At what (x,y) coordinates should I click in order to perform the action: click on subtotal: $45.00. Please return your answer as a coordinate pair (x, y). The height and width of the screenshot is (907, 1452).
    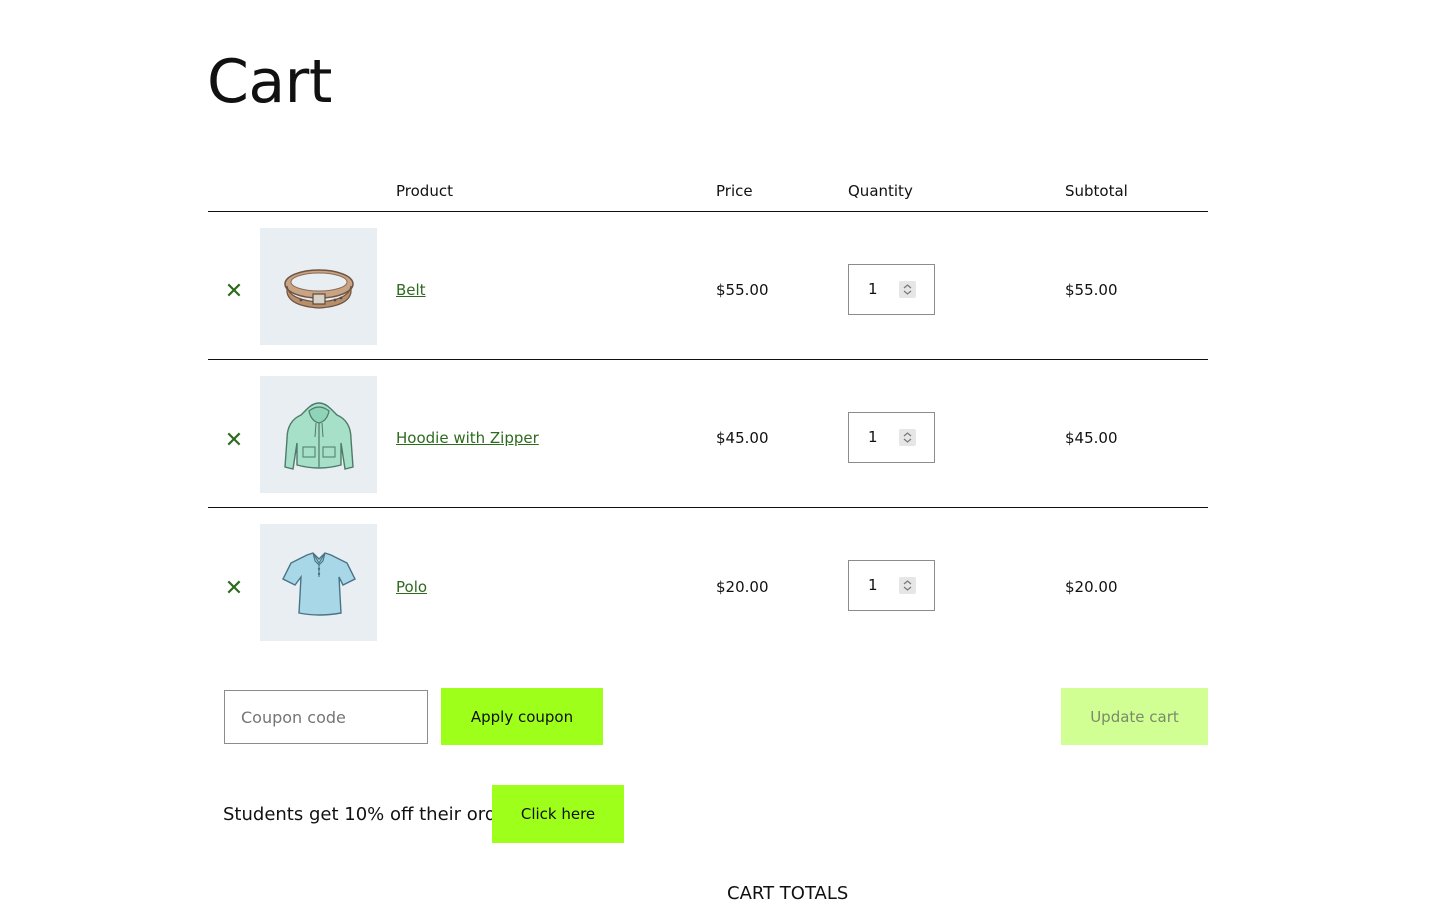
    Looking at the image, I should click on (1091, 438).